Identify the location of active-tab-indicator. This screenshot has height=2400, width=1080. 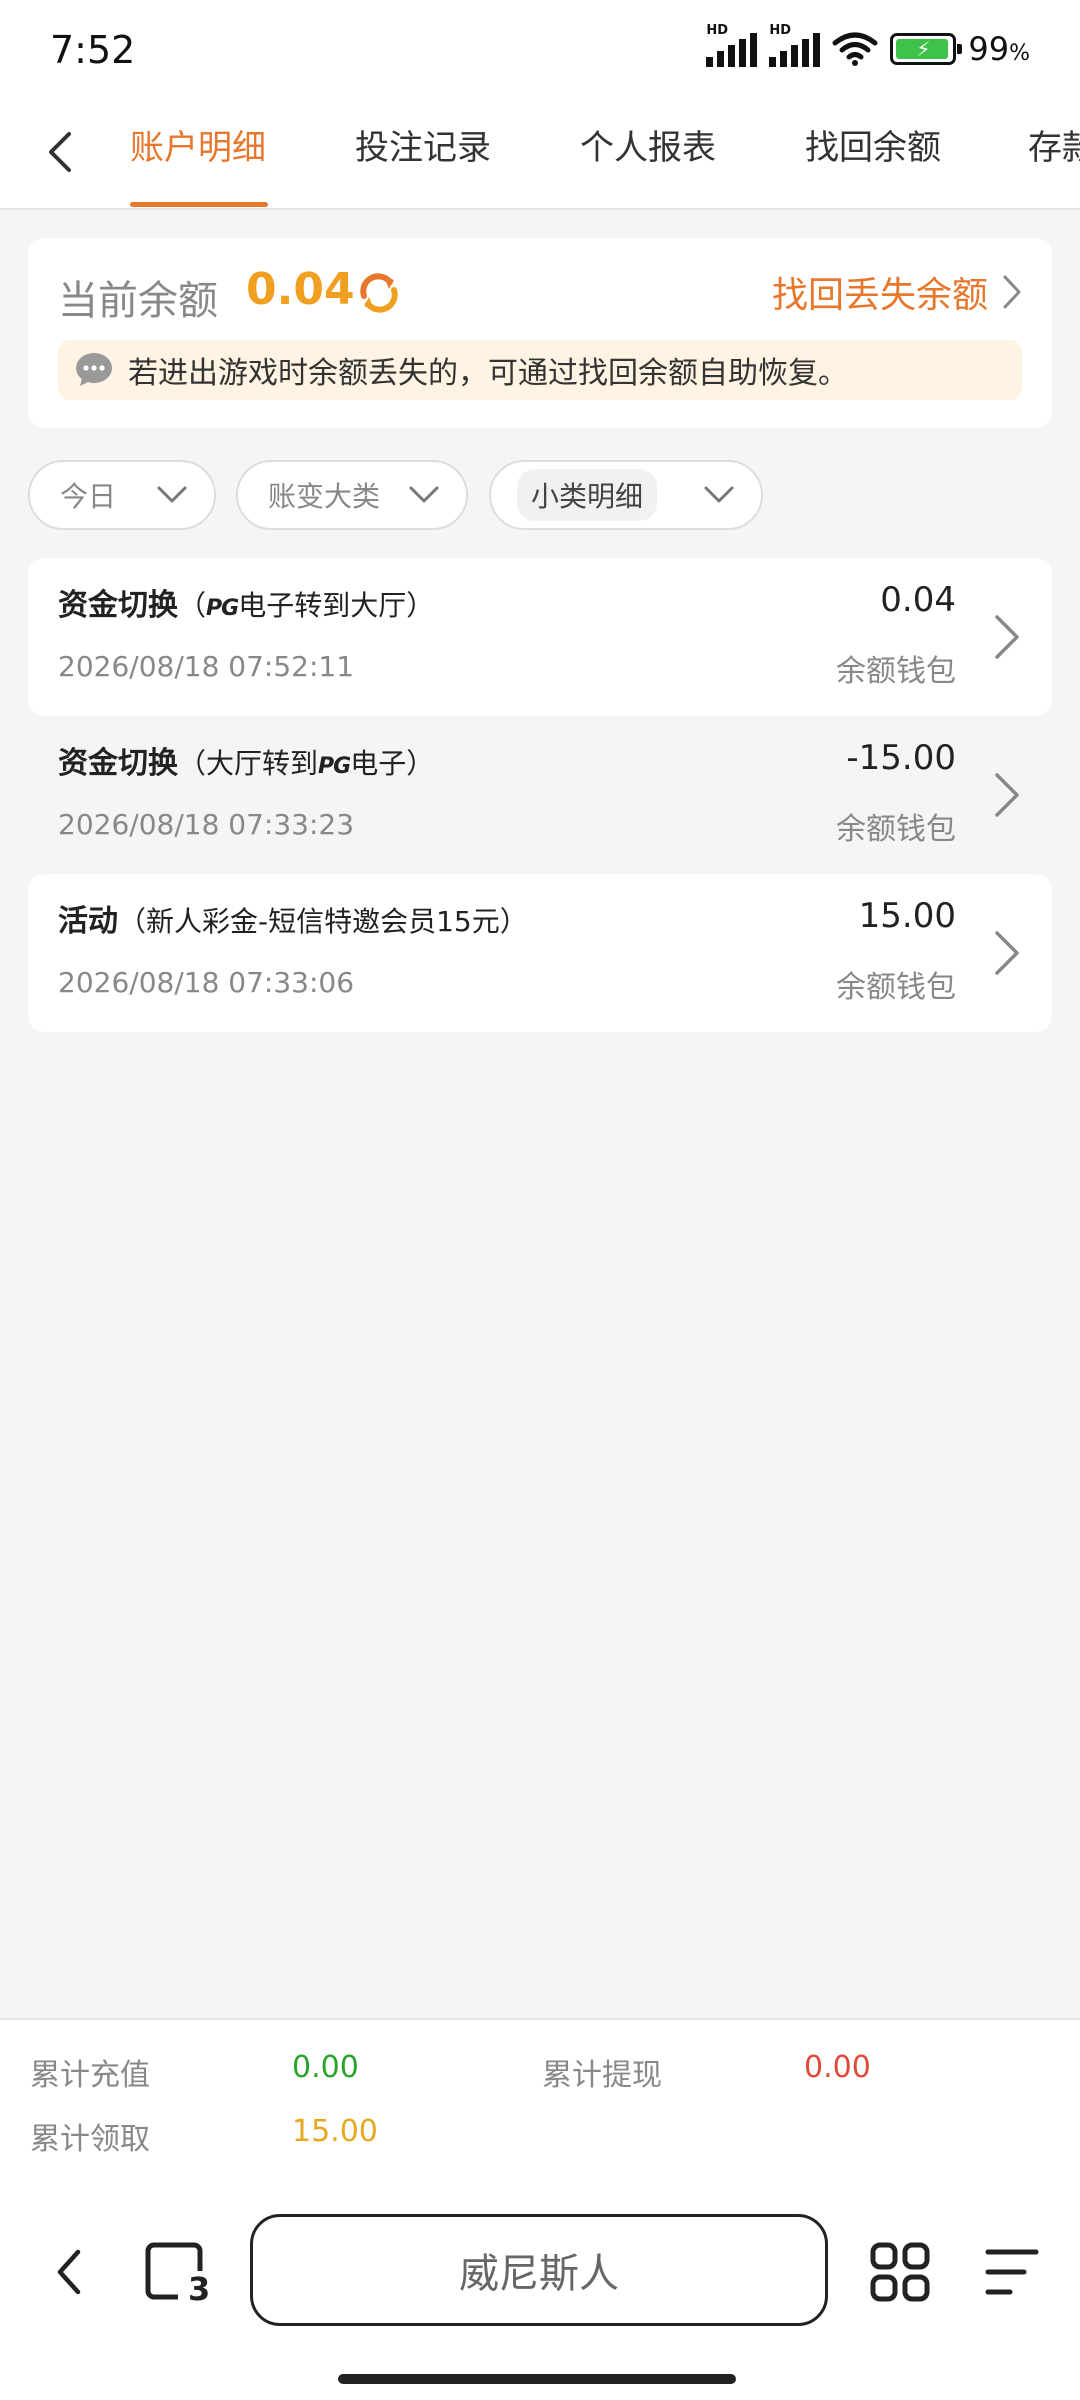
(199, 204).